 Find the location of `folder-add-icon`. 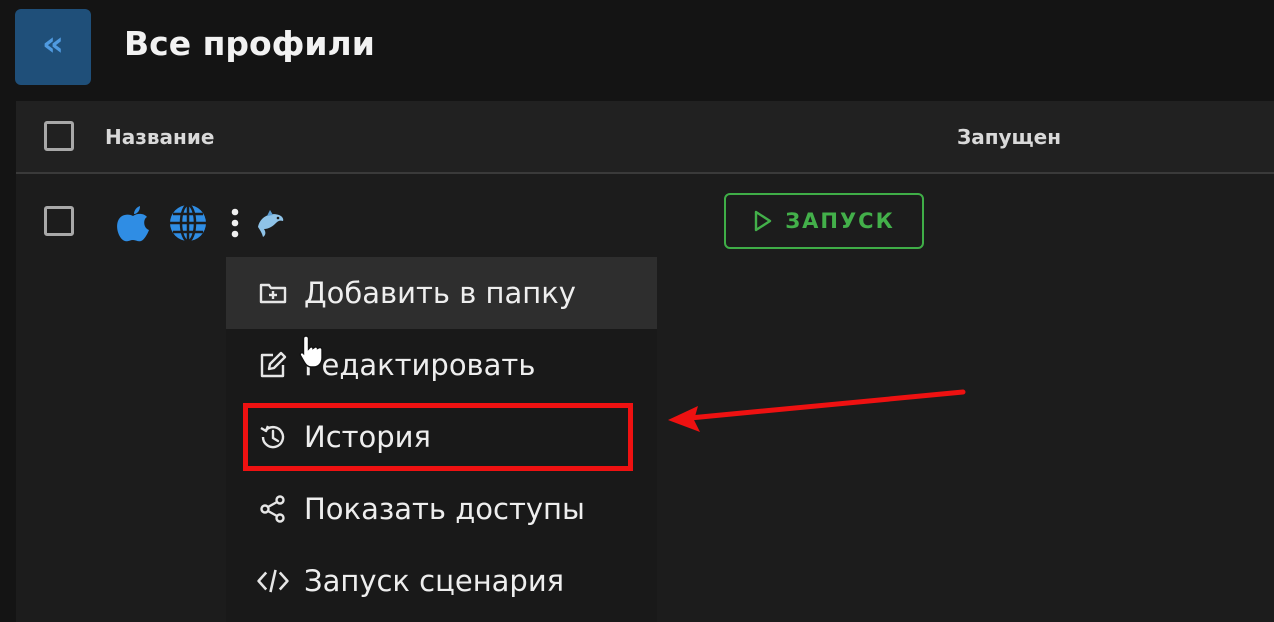

folder-add-icon is located at coordinates (273, 293).